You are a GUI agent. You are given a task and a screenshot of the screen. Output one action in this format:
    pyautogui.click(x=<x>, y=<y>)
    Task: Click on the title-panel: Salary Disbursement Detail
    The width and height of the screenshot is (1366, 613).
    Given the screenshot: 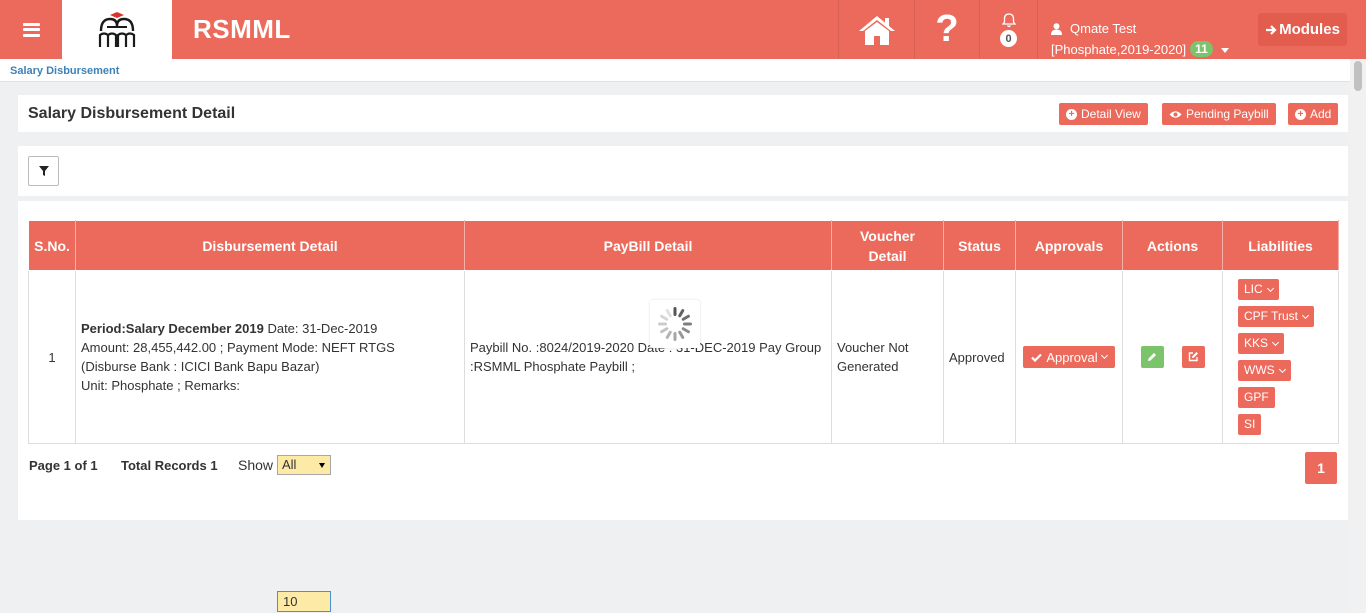 What is the action you would take?
    pyautogui.click(x=683, y=113)
    